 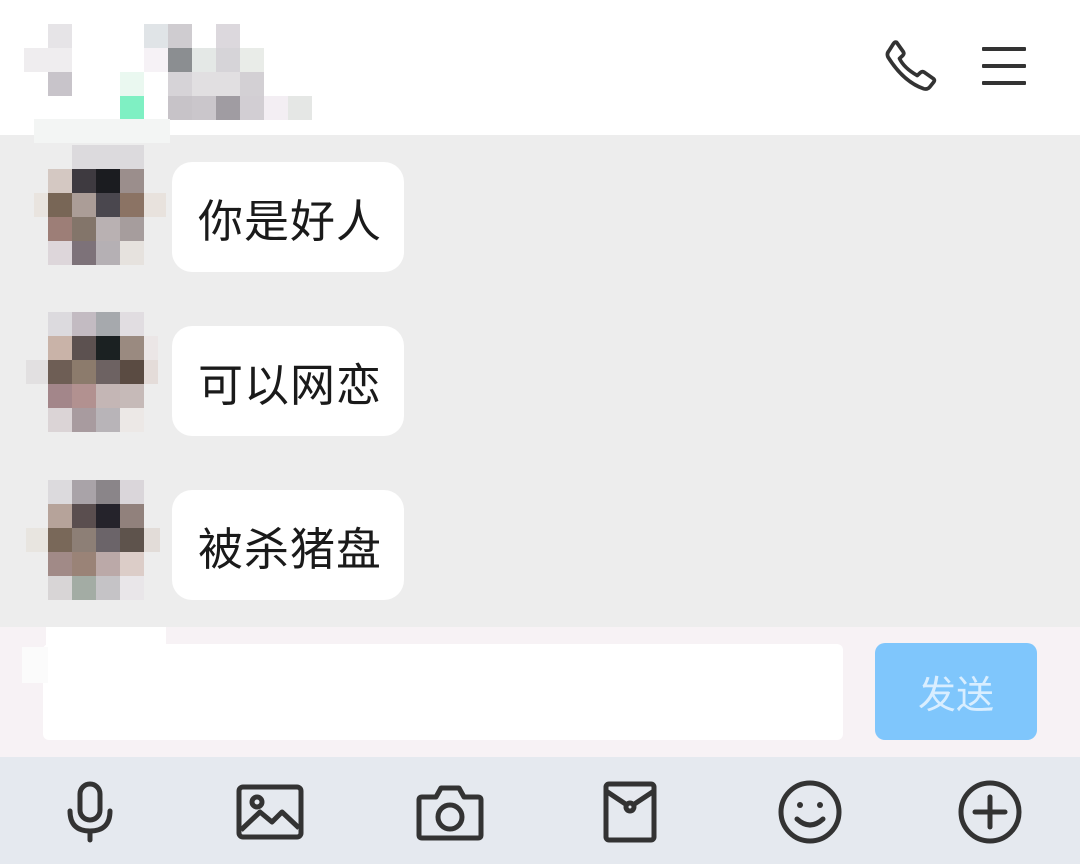 I want to click on hamburger-menu-icon, so click(x=1004, y=68).